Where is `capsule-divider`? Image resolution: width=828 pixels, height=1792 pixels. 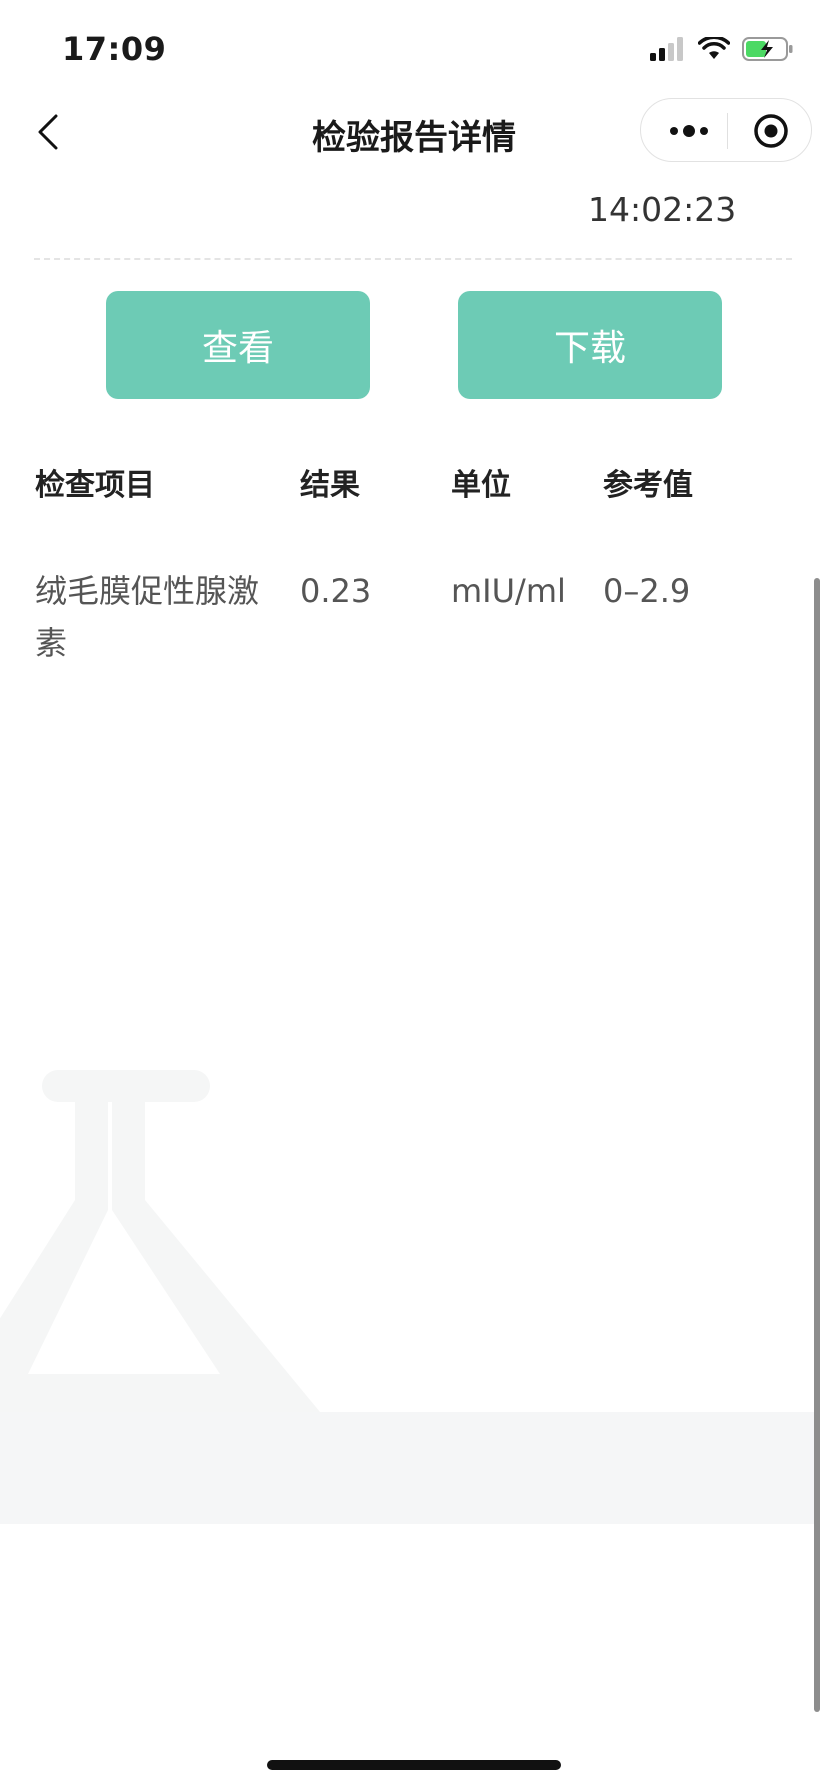 capsule-divider is located at coordinates (727, 131).